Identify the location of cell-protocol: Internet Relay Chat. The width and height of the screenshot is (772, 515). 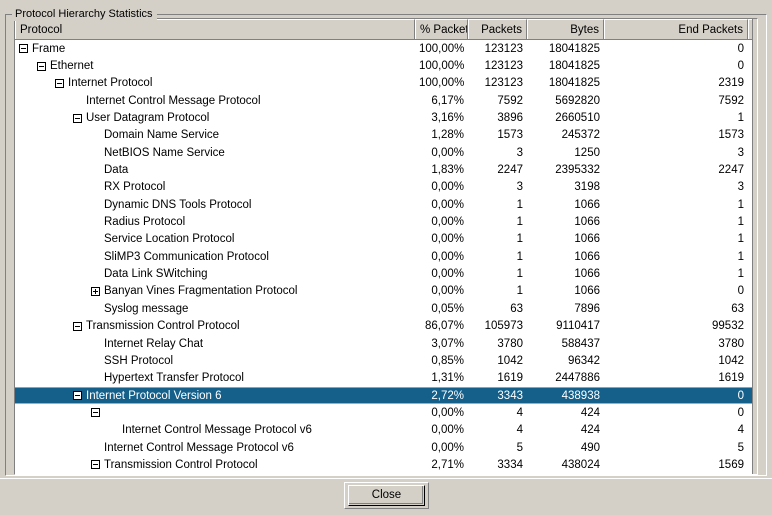
(215, 344).